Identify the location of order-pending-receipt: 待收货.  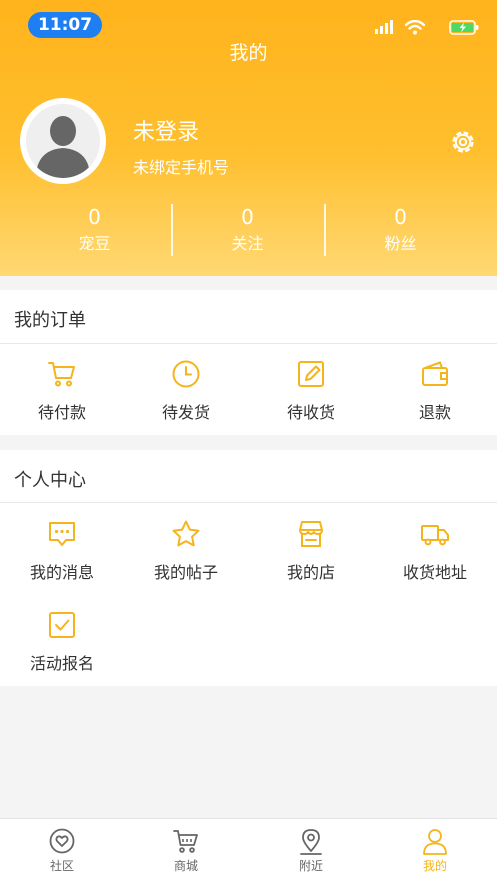
(311, 399).